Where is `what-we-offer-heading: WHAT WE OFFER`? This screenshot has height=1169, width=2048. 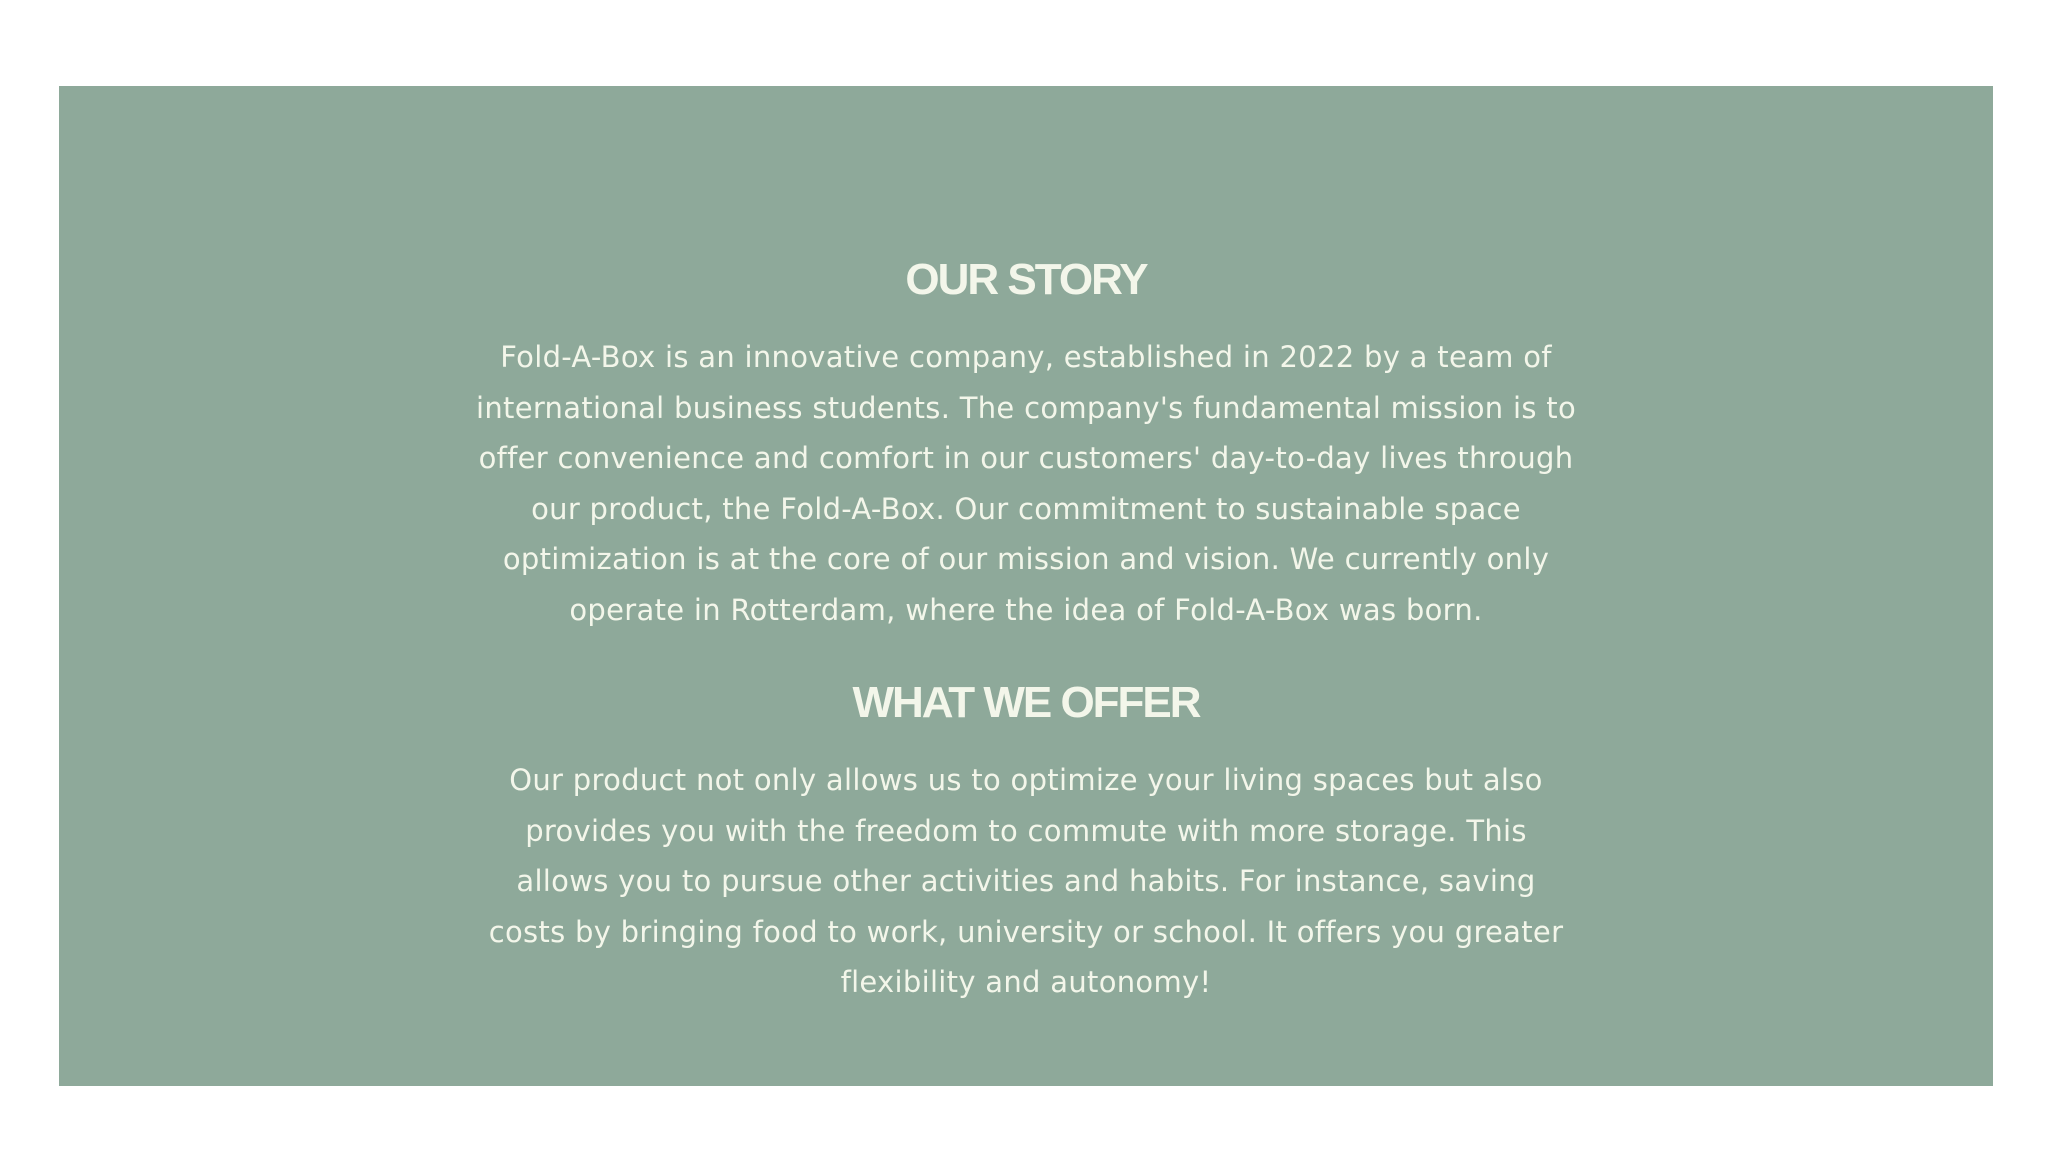 what-we-offer-heading: WHAT WE OFFER is located at coordinates (1026, 702).